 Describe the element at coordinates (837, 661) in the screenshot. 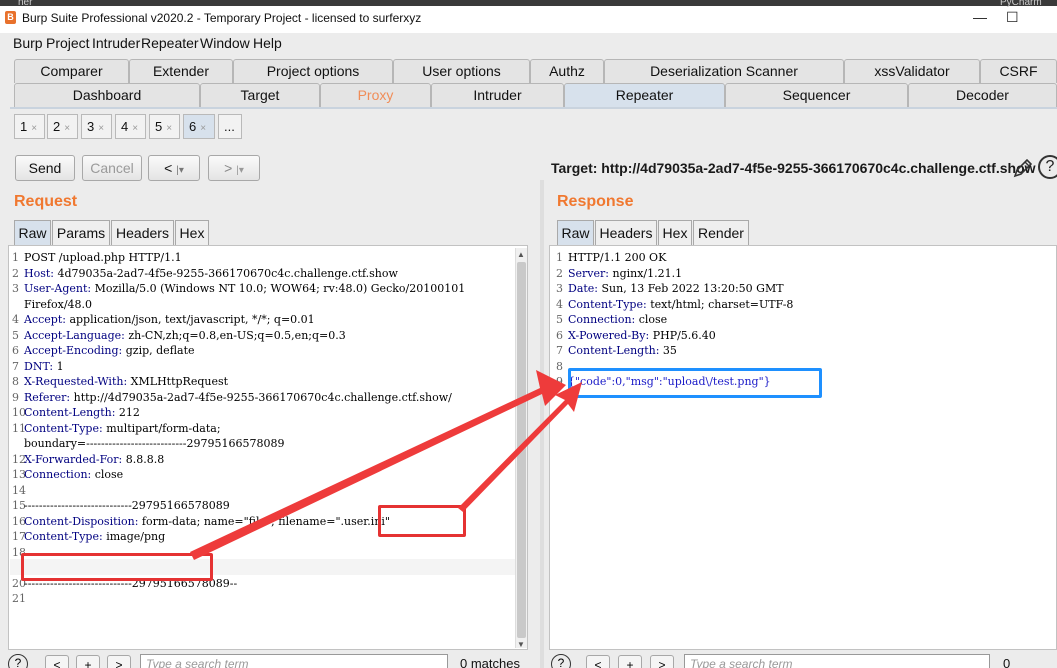

I see `response-search-input: Type a search term` at that location.